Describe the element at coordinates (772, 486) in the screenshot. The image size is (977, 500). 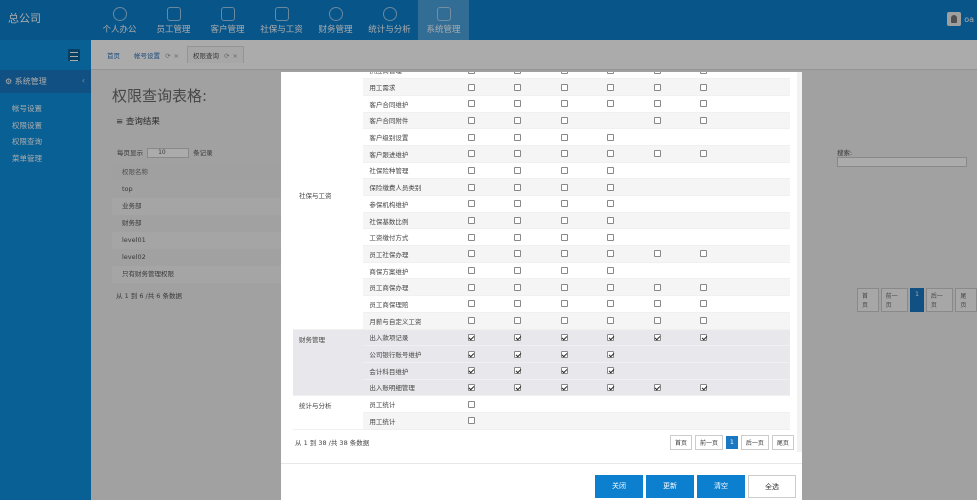
I see `select-all-button: 全选` at that location.